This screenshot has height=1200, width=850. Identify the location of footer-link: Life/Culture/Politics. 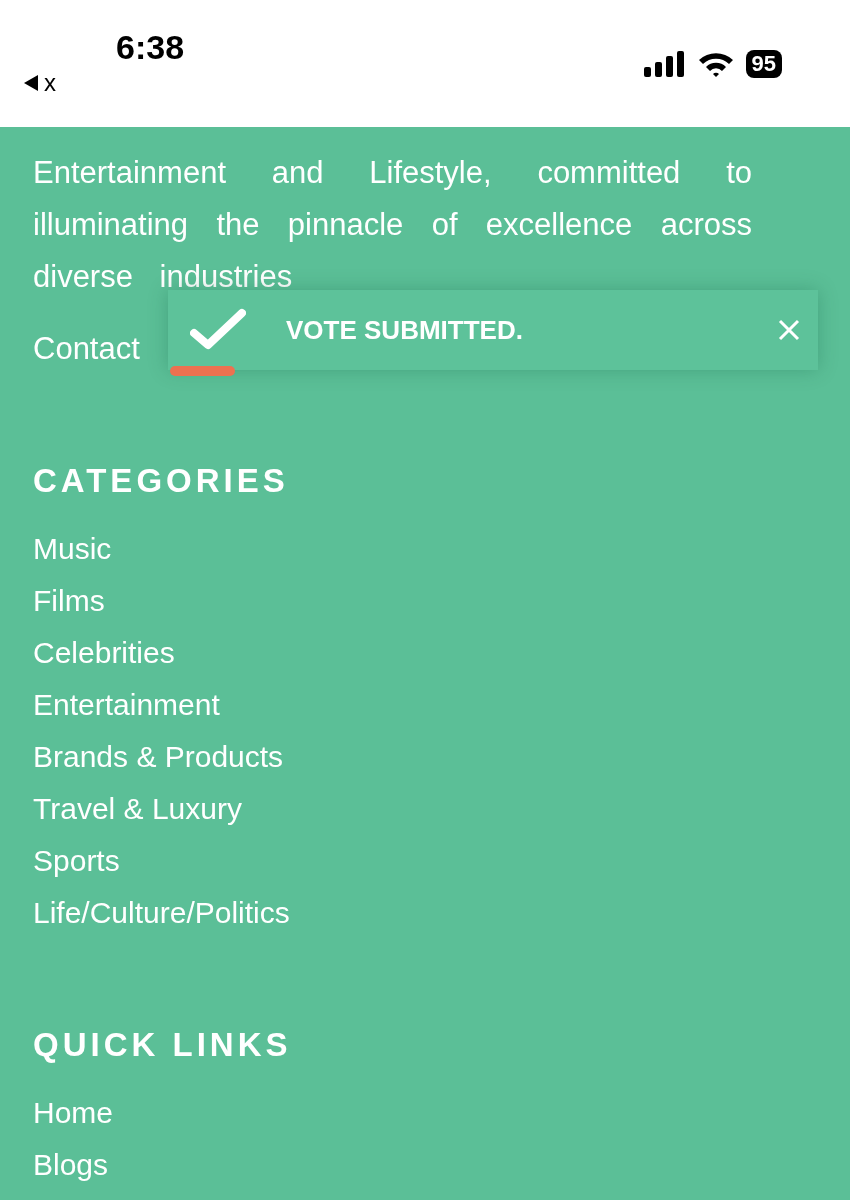
(392, 913).